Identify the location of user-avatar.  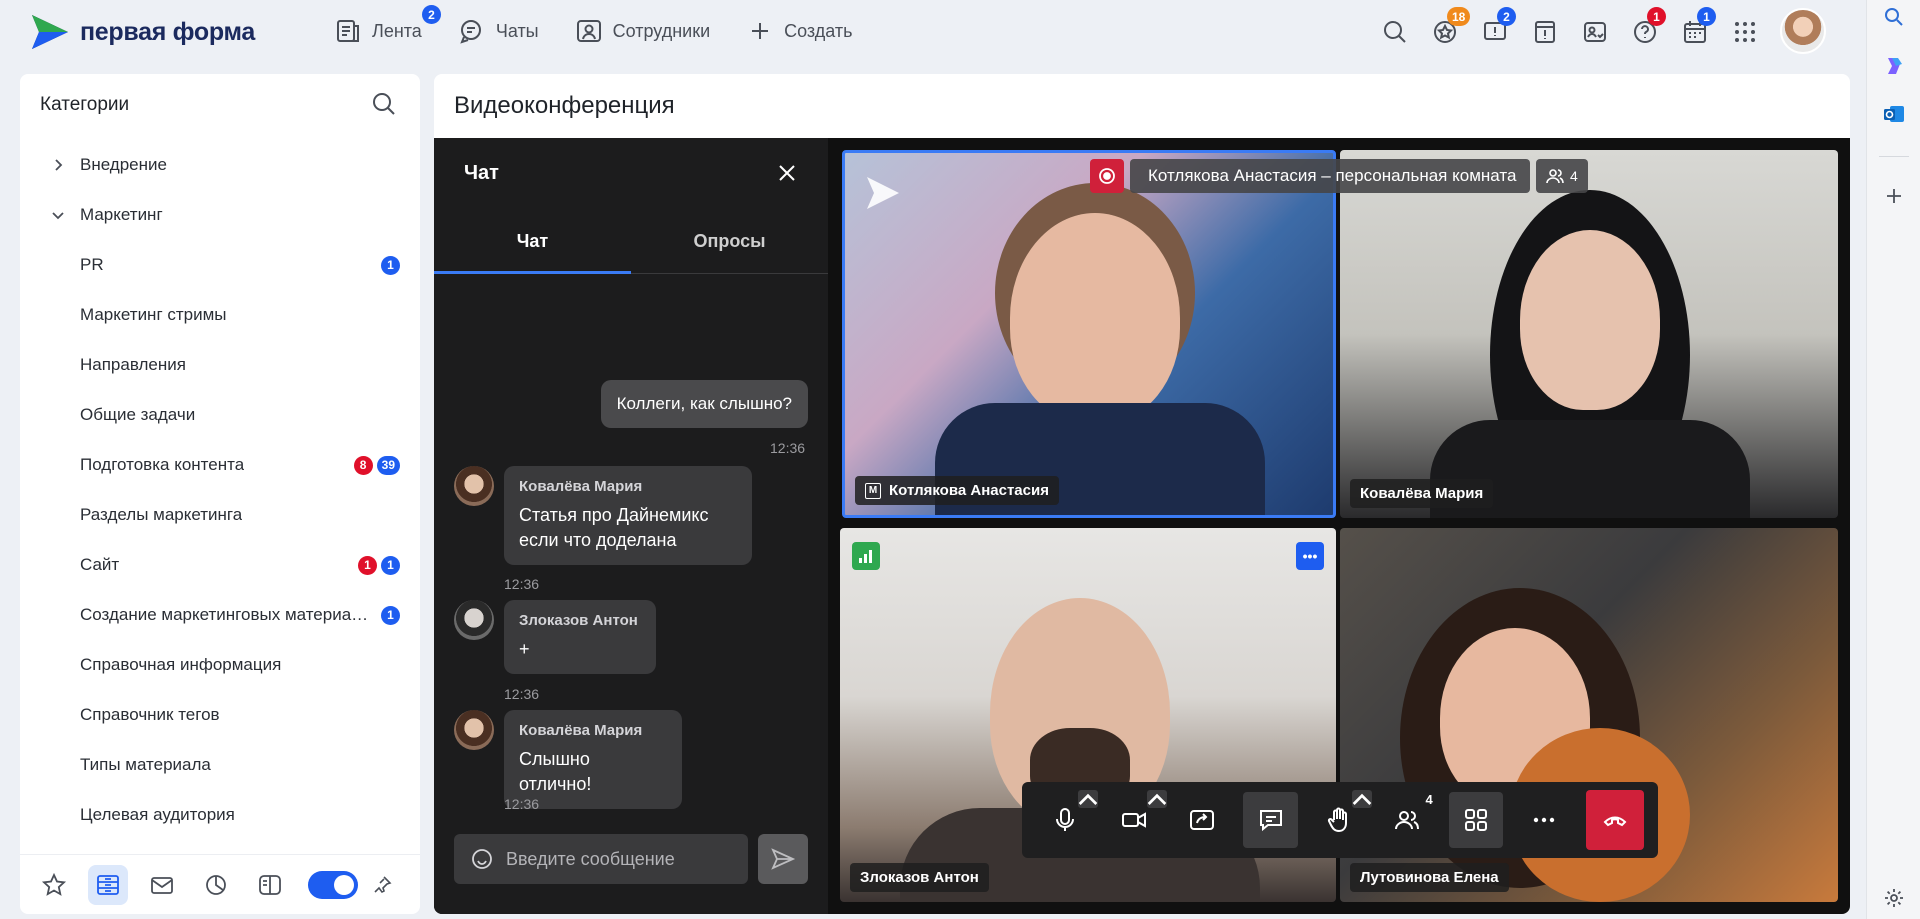
(1803, 31).